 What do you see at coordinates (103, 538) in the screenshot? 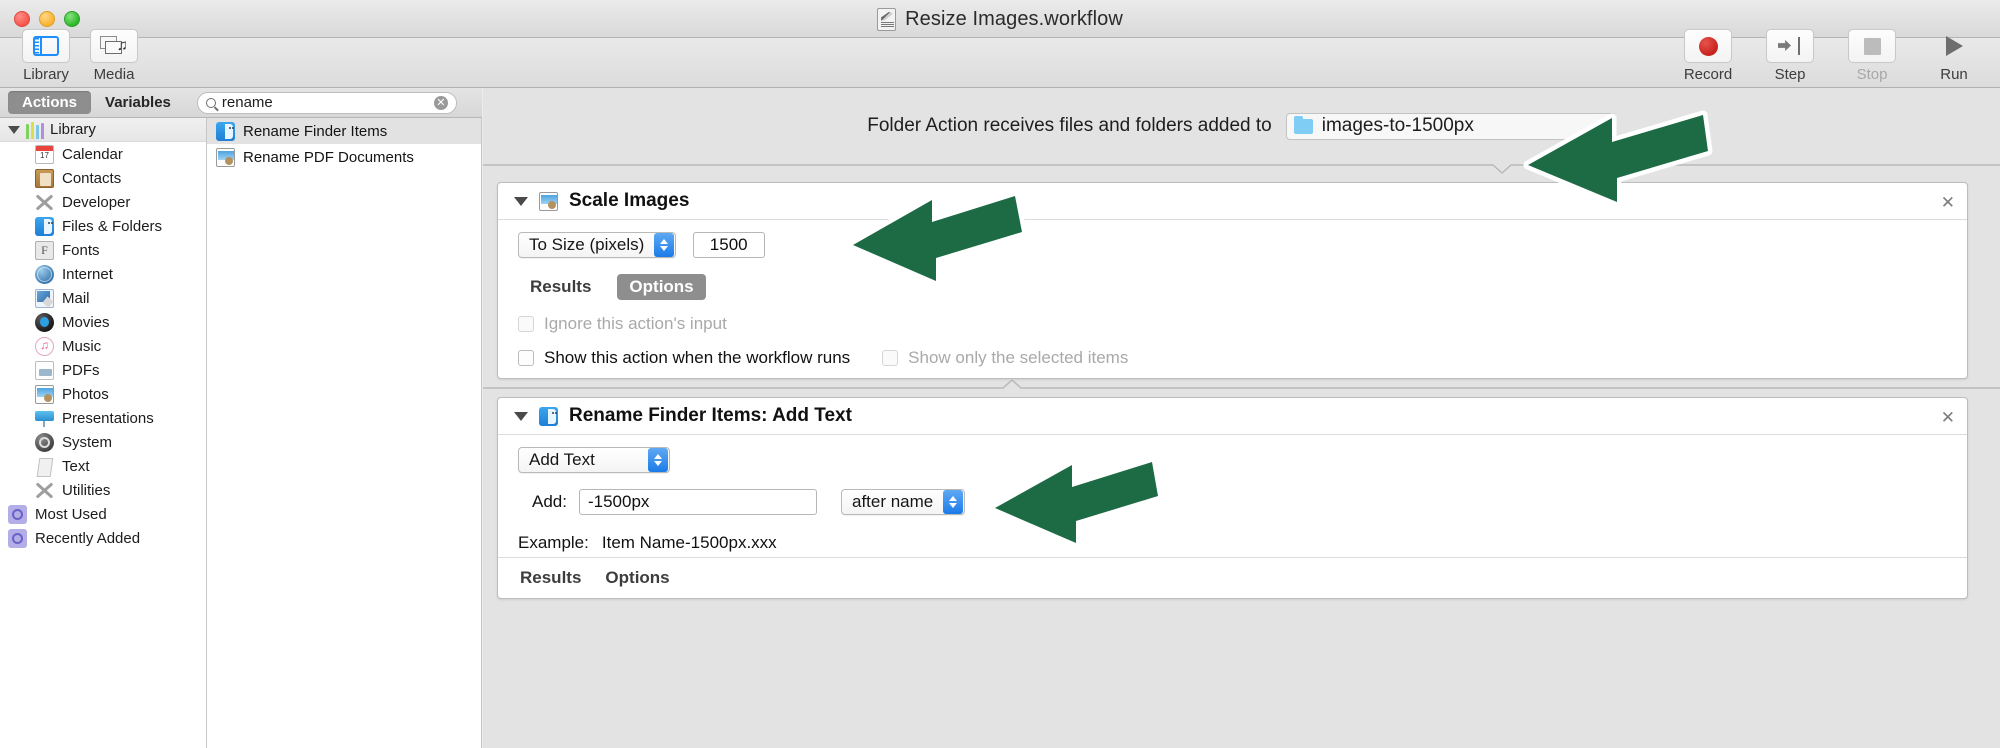
I see `sidebar-item-recently-added: Recently Added` at bounding box center [103, 538].